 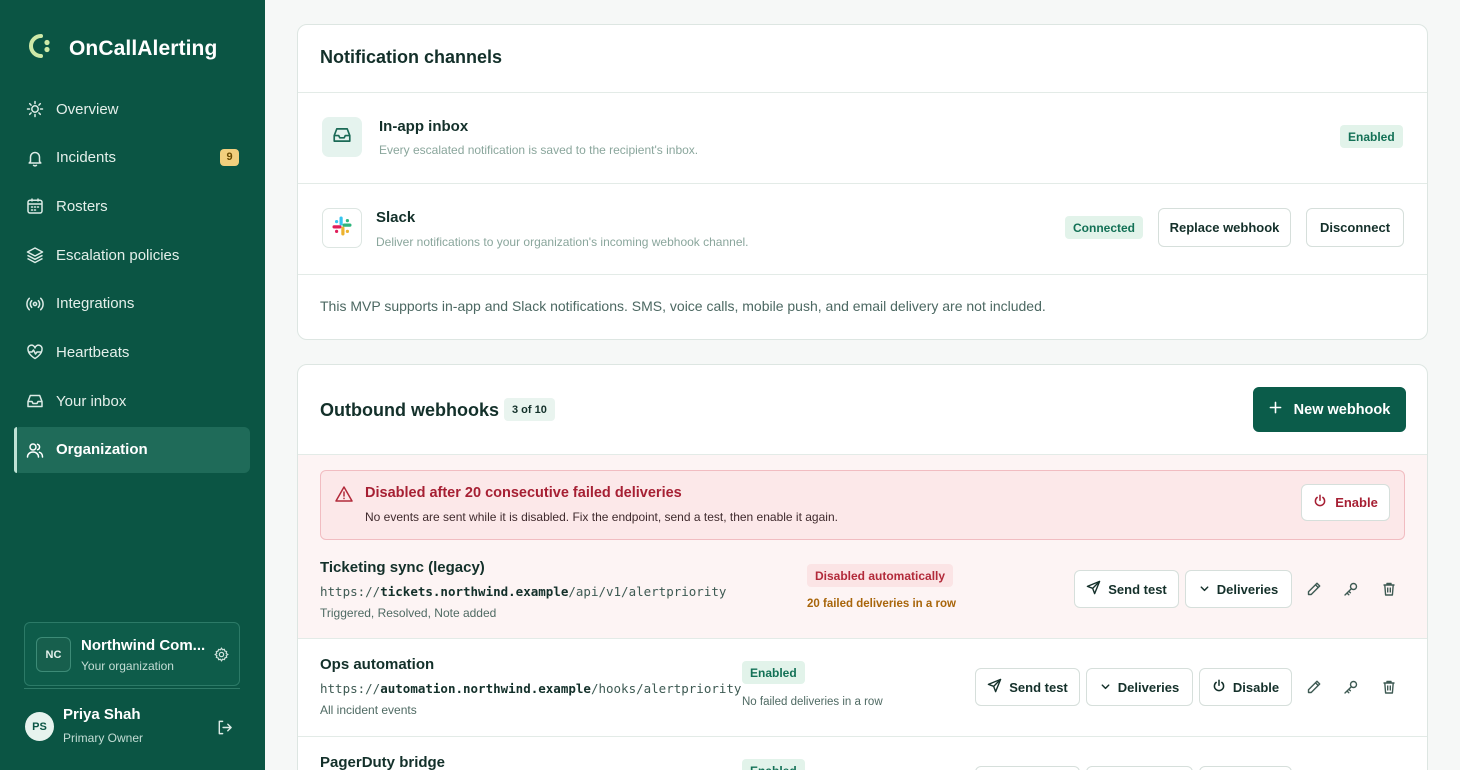 What do you see at coordinates (82, 206) in the screenshot?
I see `sidebar-item-label: Rosters` at bounding box center [82, 206].